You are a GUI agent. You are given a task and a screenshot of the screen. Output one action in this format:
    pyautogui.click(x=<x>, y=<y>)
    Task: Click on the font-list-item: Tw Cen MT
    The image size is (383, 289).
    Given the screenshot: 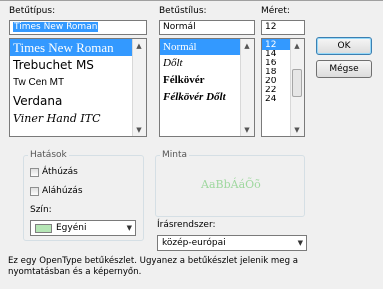 What is the action you would take?
    pyautogui.click(x=78, y=83)
    